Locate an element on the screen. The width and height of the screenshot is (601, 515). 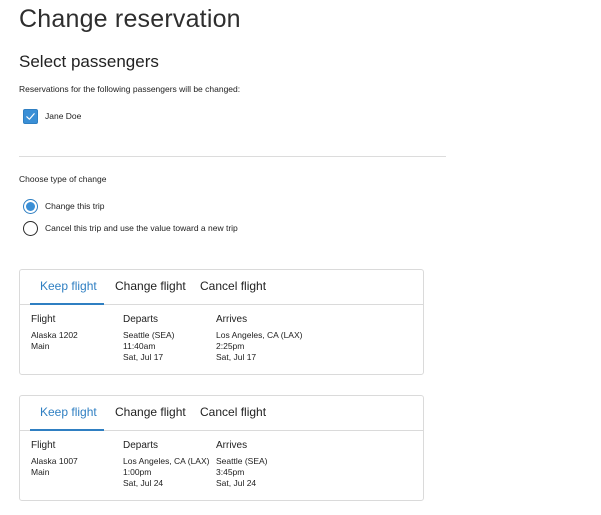
departure-city: Los Angeles, CA (LAX) is located at coordinates (166, 461).